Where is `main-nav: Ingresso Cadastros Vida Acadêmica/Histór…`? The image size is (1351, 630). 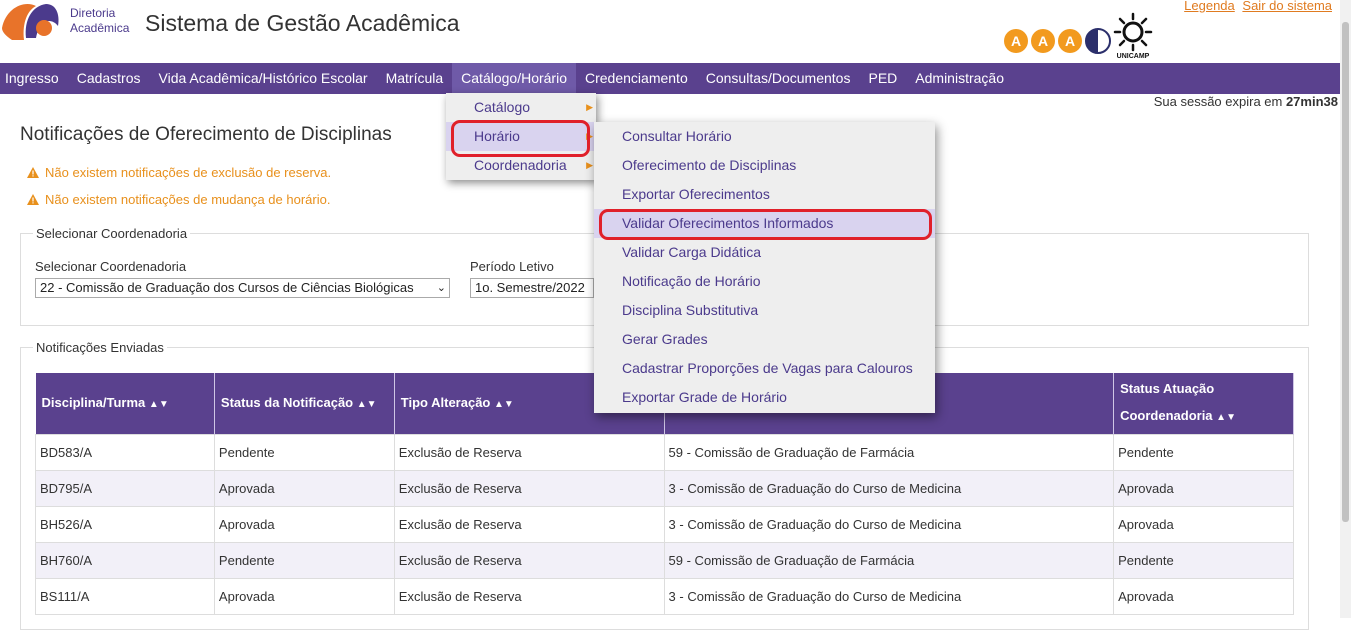
main-nav: Ingresso Cadastros Vida Acadêmica/Histór… is located at coordinates (670, 78).